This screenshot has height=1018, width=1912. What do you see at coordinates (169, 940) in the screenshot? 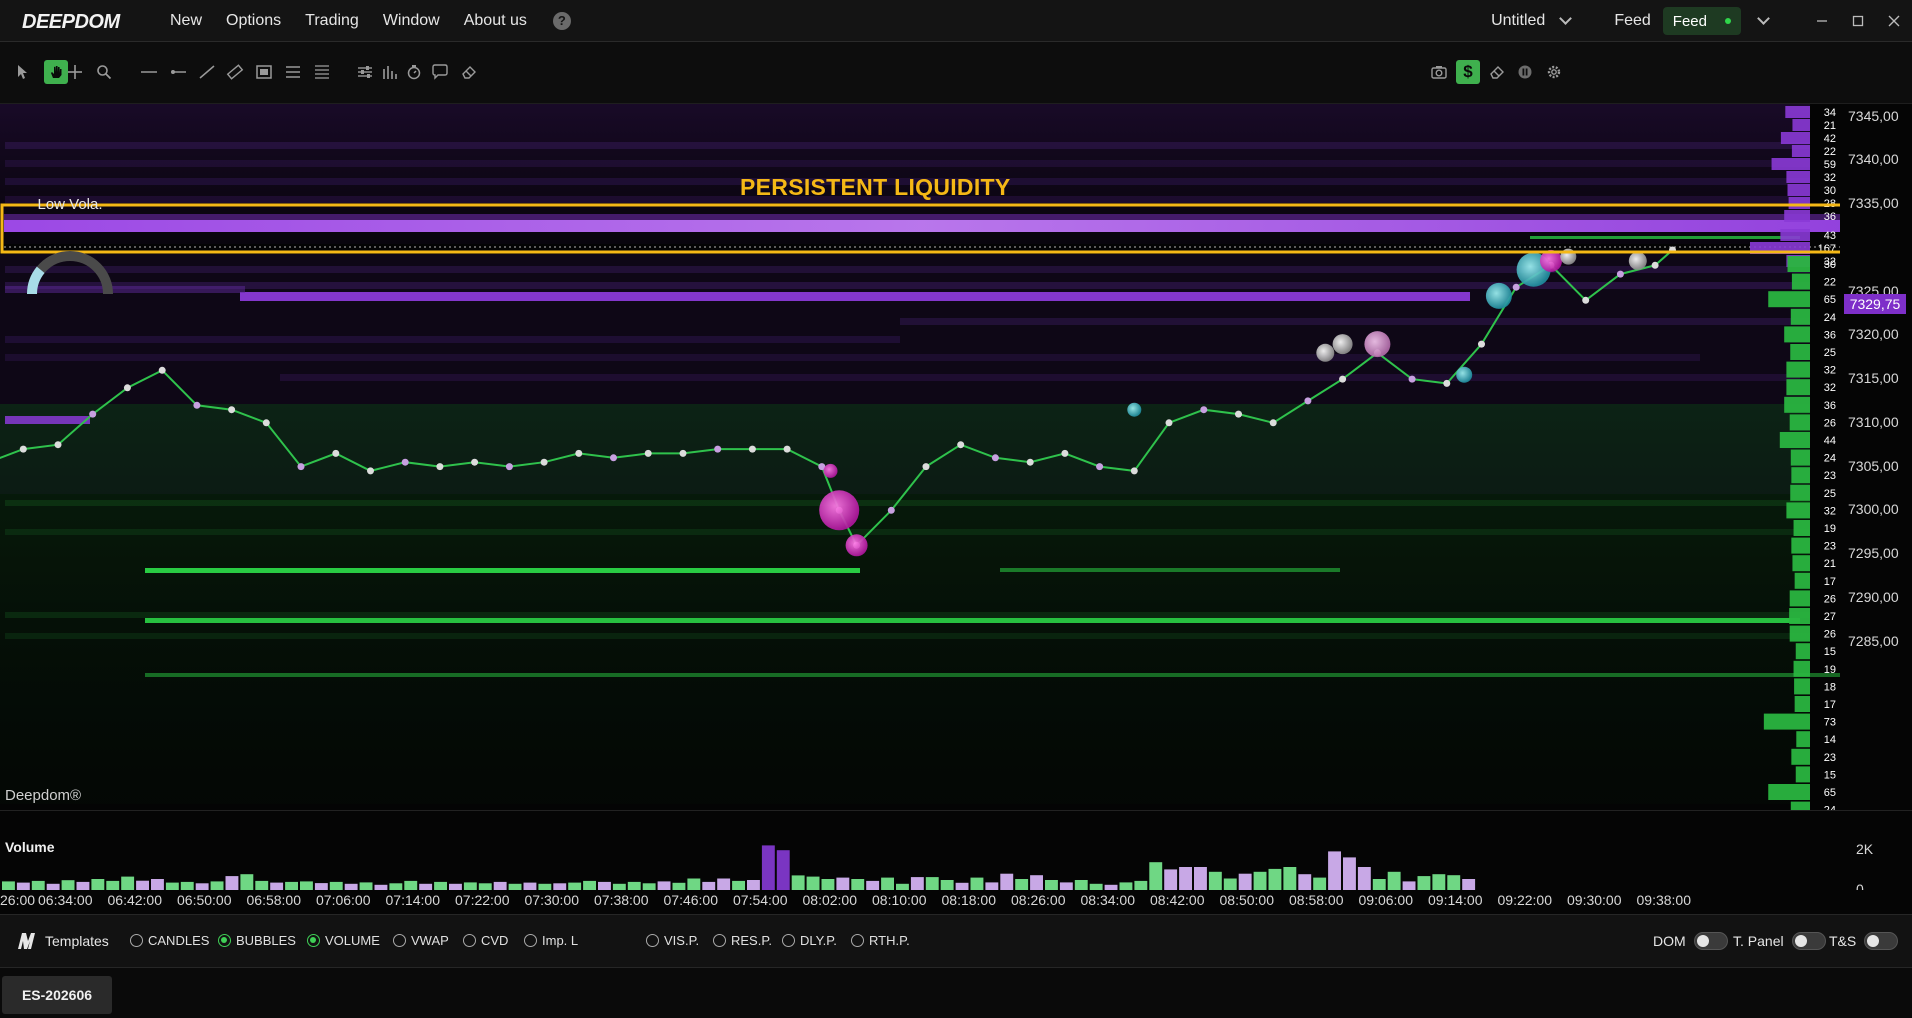
I see `template-option-candles: CANDLES` at bounding box center [169, 940].